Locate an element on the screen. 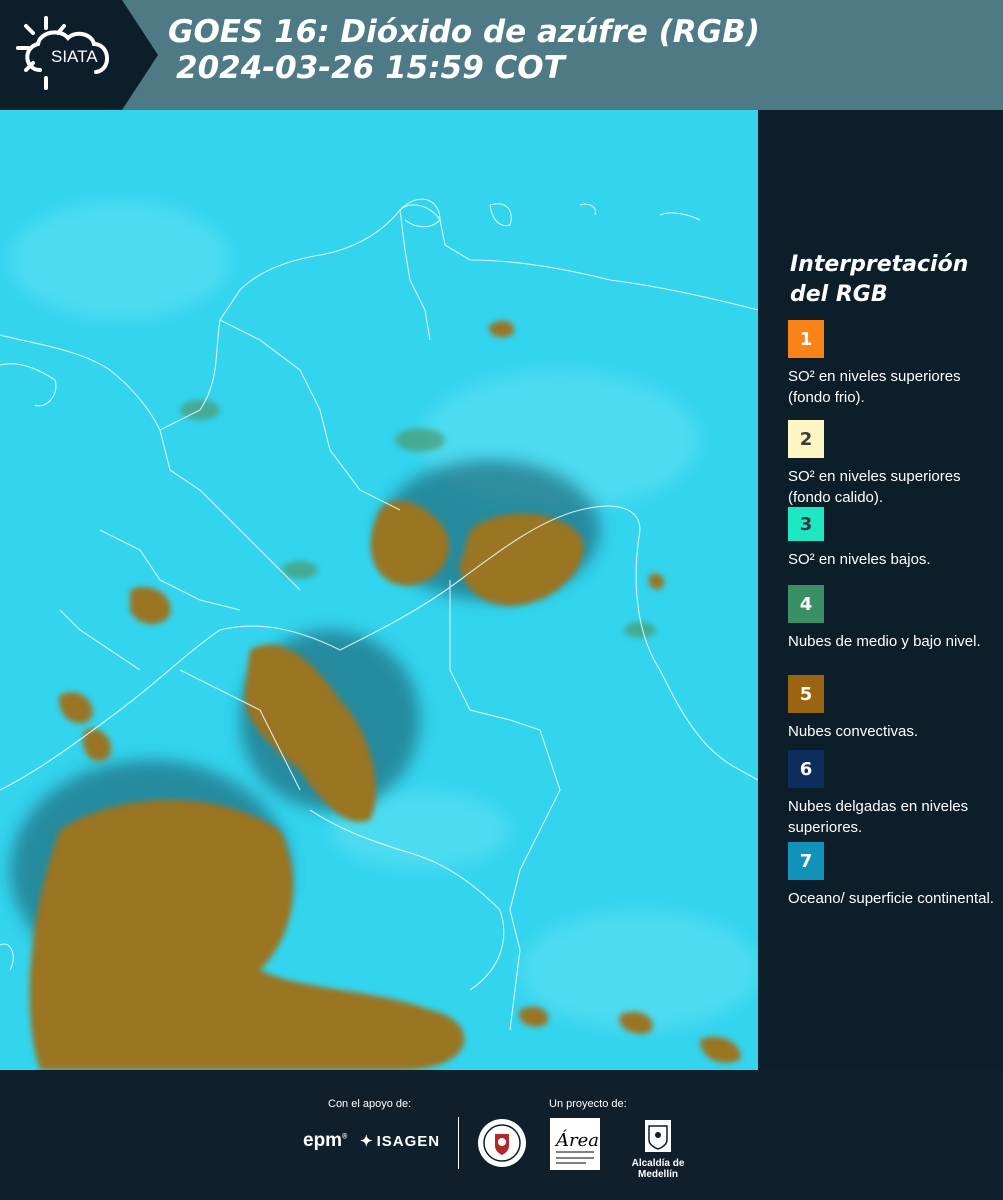 The image size is (1003, 1200). legend-swatch-1: 1 is located at coordinates (806, 339).